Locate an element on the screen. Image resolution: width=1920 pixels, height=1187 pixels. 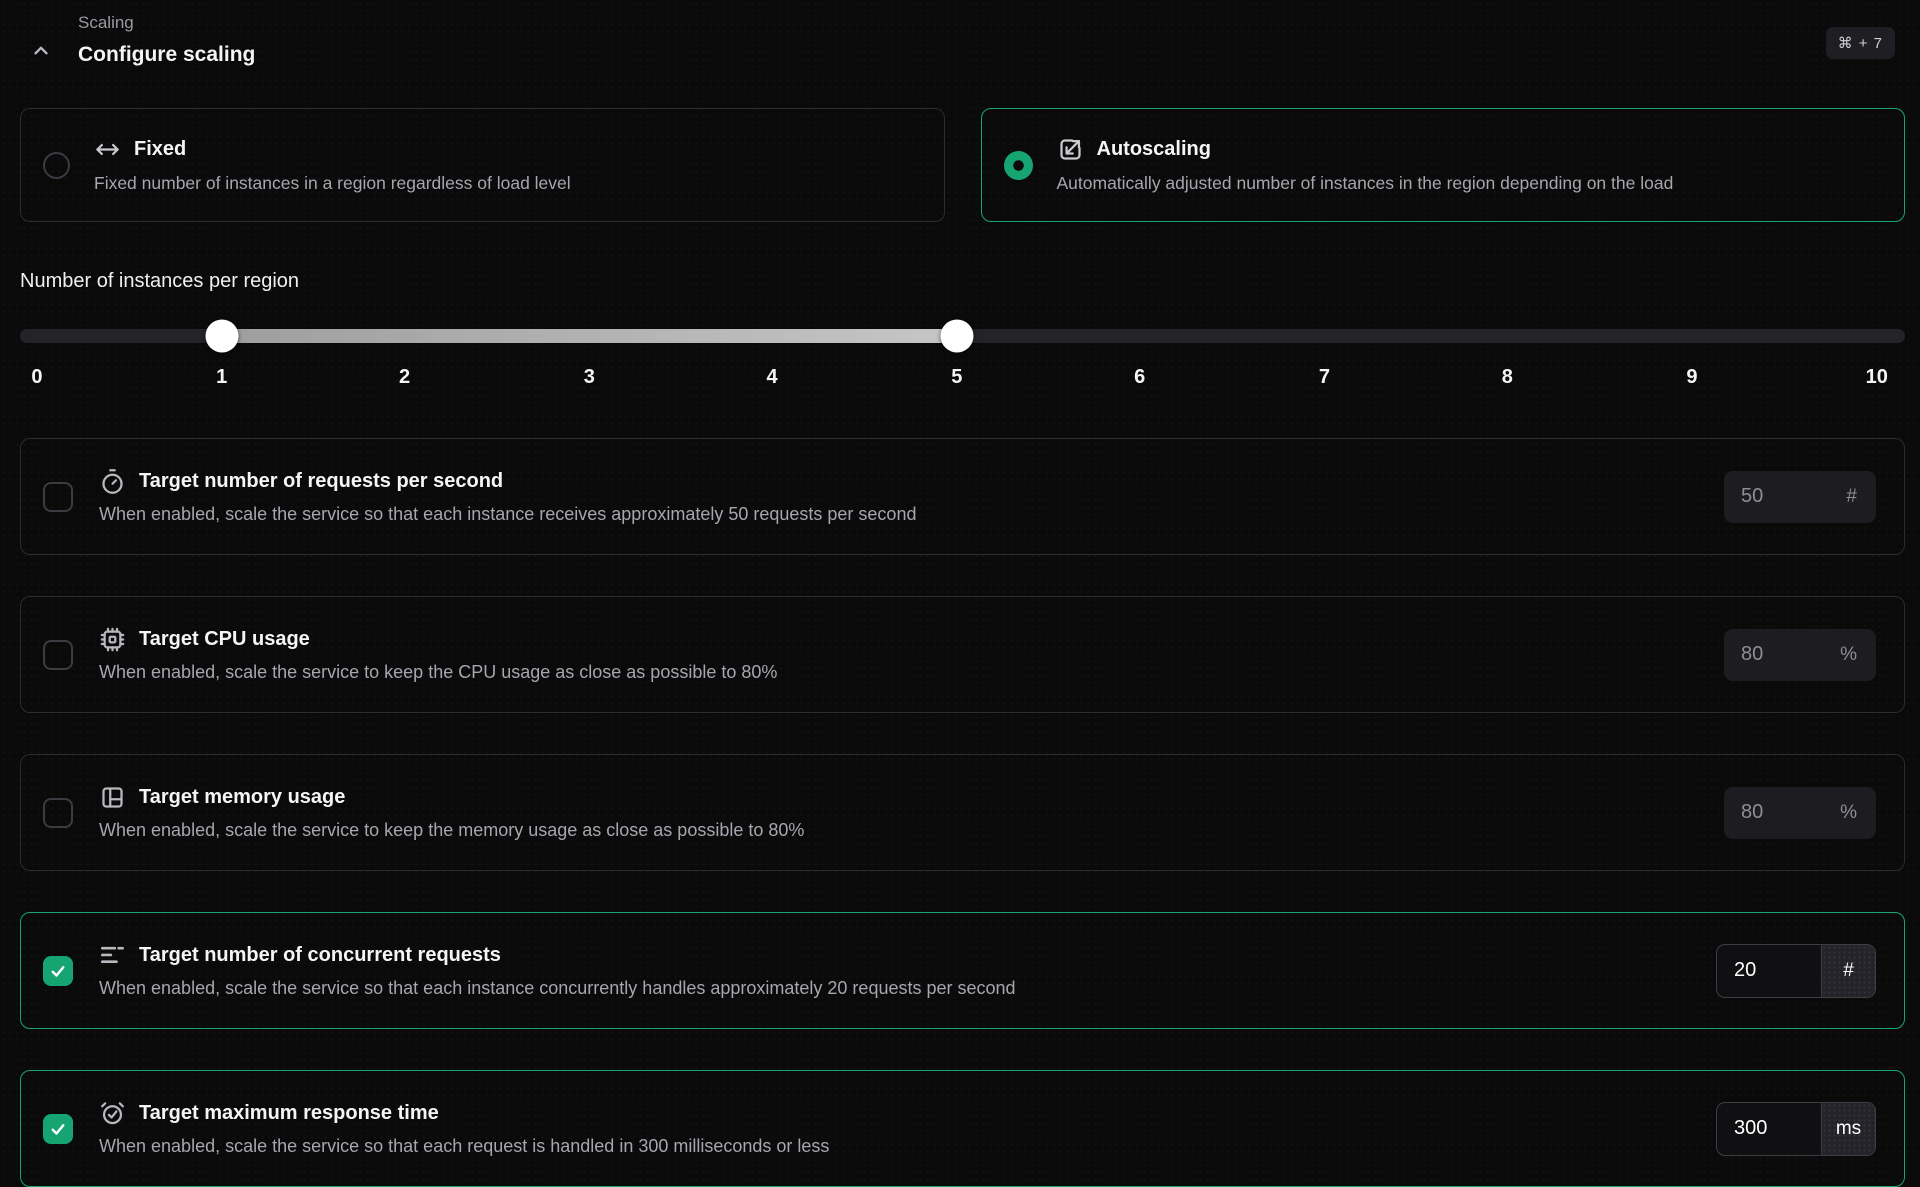
tick-label: 9 is located at coordinates (1692, 377).